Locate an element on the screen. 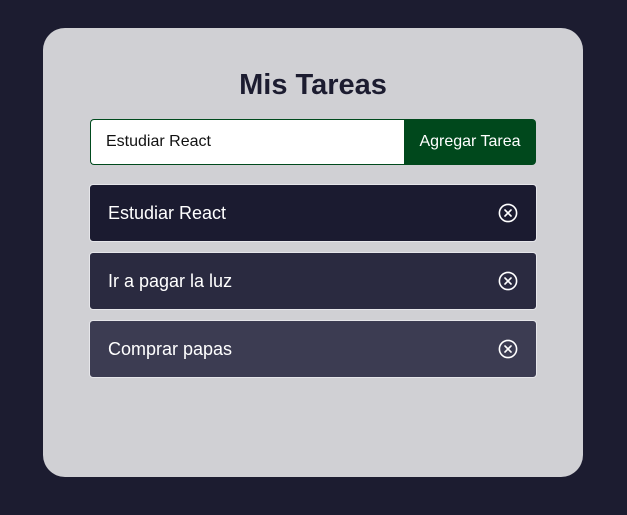 Image resolution: width=627 pixels, height=515 pixels. task-text: Ir a pagar la luz is located at coordinates (170, 280).